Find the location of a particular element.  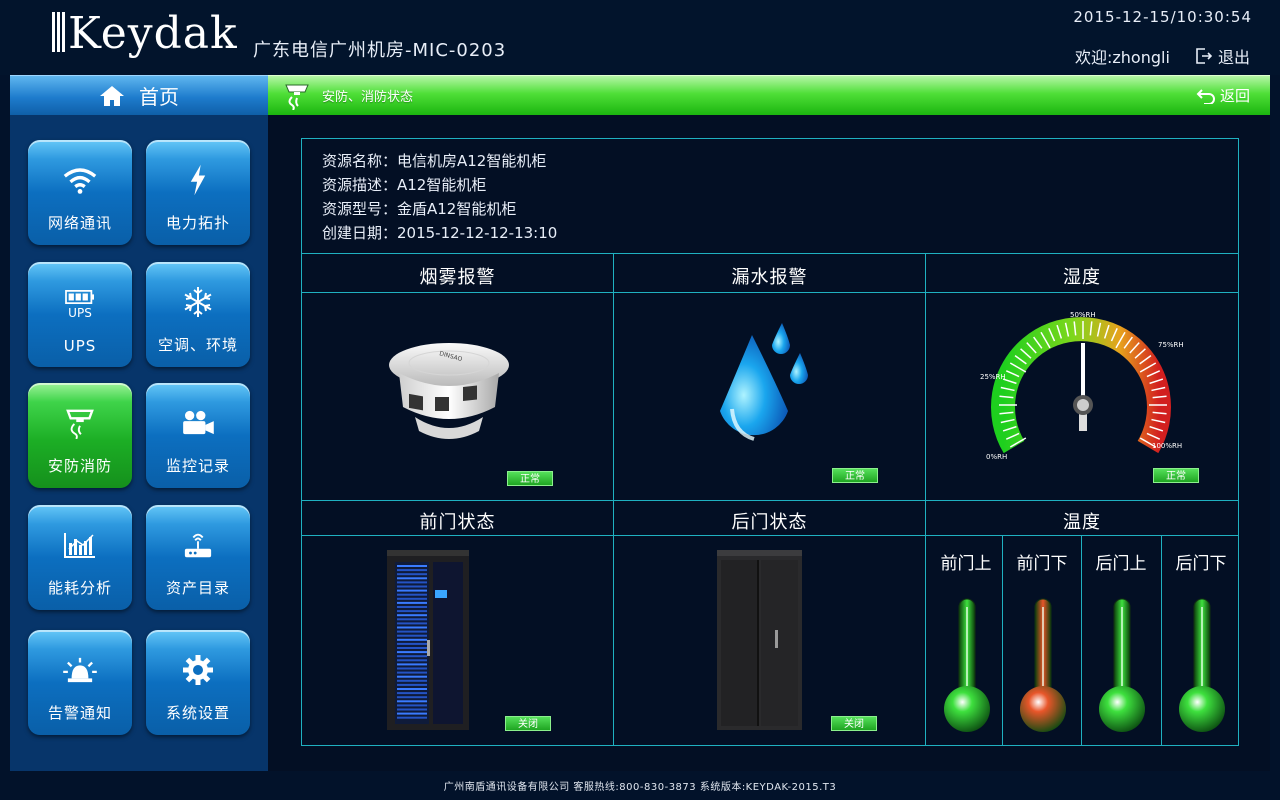

resource-desc: 资源描述：A12智能机柜 is located at coordinates (404, 185).